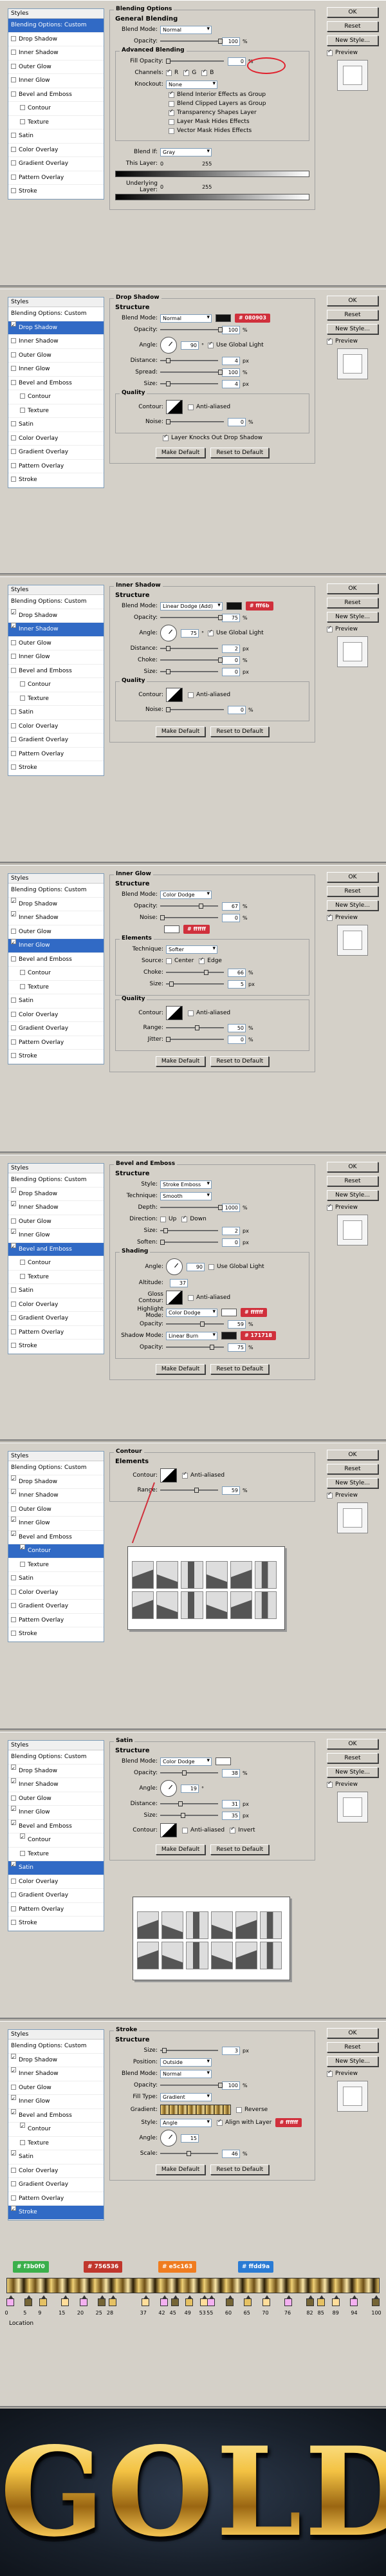 This screenshot has width=386, height=2576. What do you see at coordinates (237, 1027) in the screenshot?
I see `value-field: 50` at bounding box center [237, 1027].